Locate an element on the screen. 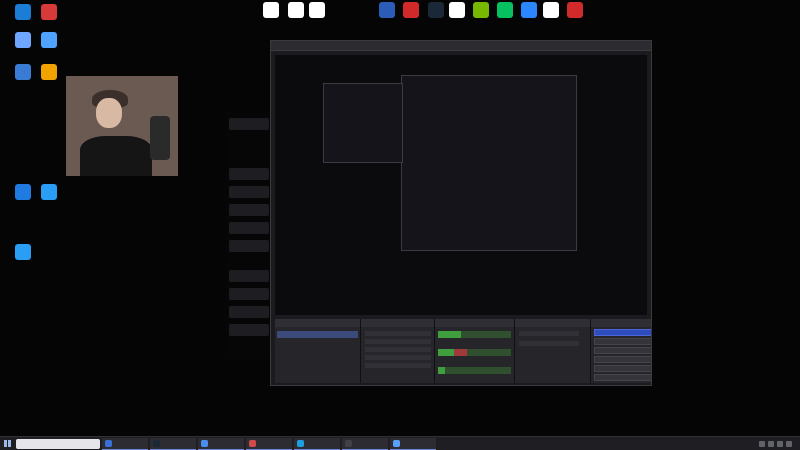 The width and height of the screenshot is (800, 450). nested-capture is located at coordinates (489, 163).